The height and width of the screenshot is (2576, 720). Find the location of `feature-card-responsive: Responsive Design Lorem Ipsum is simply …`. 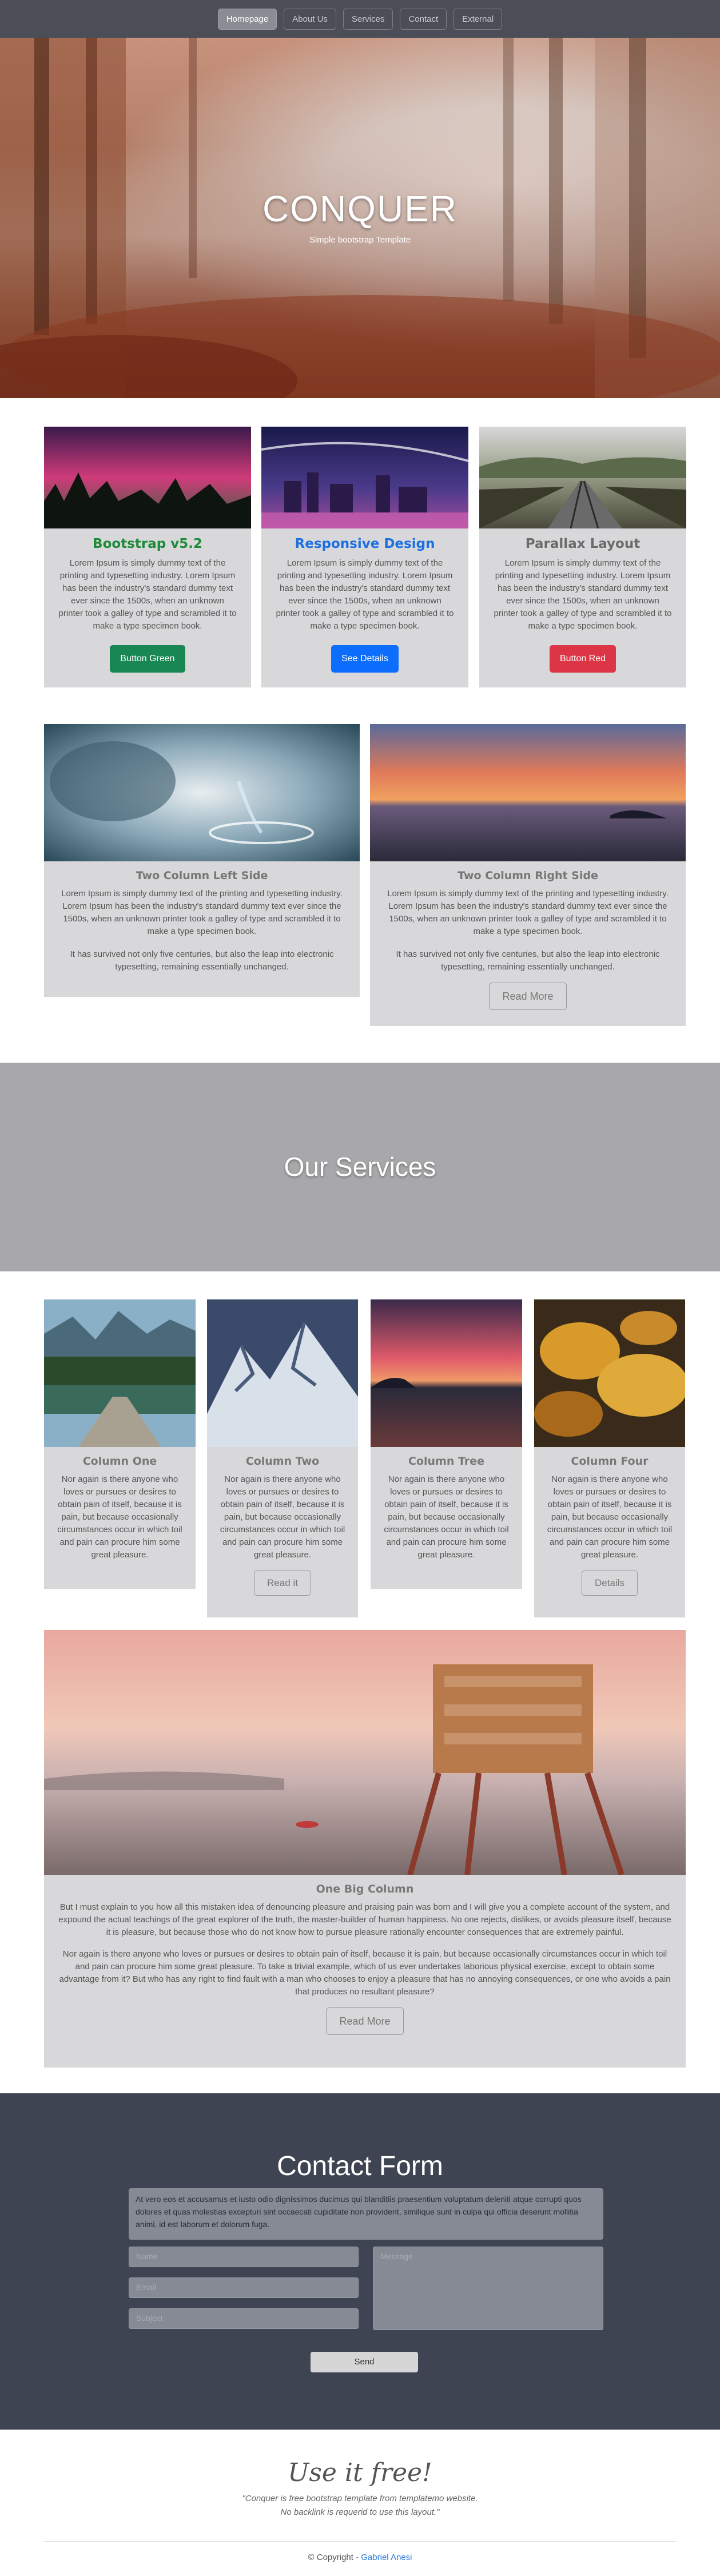

feature-card-responsive: Responsive Design Lorem Ipsum is simply … is located at coordinates (364, 557).